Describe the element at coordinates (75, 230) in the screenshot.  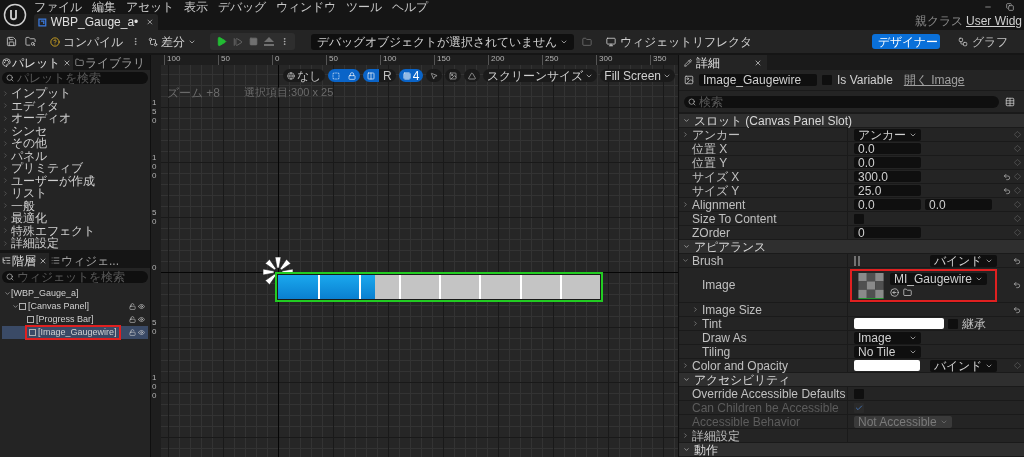
I see `palette-category: 特殊エフェクト` at that location.